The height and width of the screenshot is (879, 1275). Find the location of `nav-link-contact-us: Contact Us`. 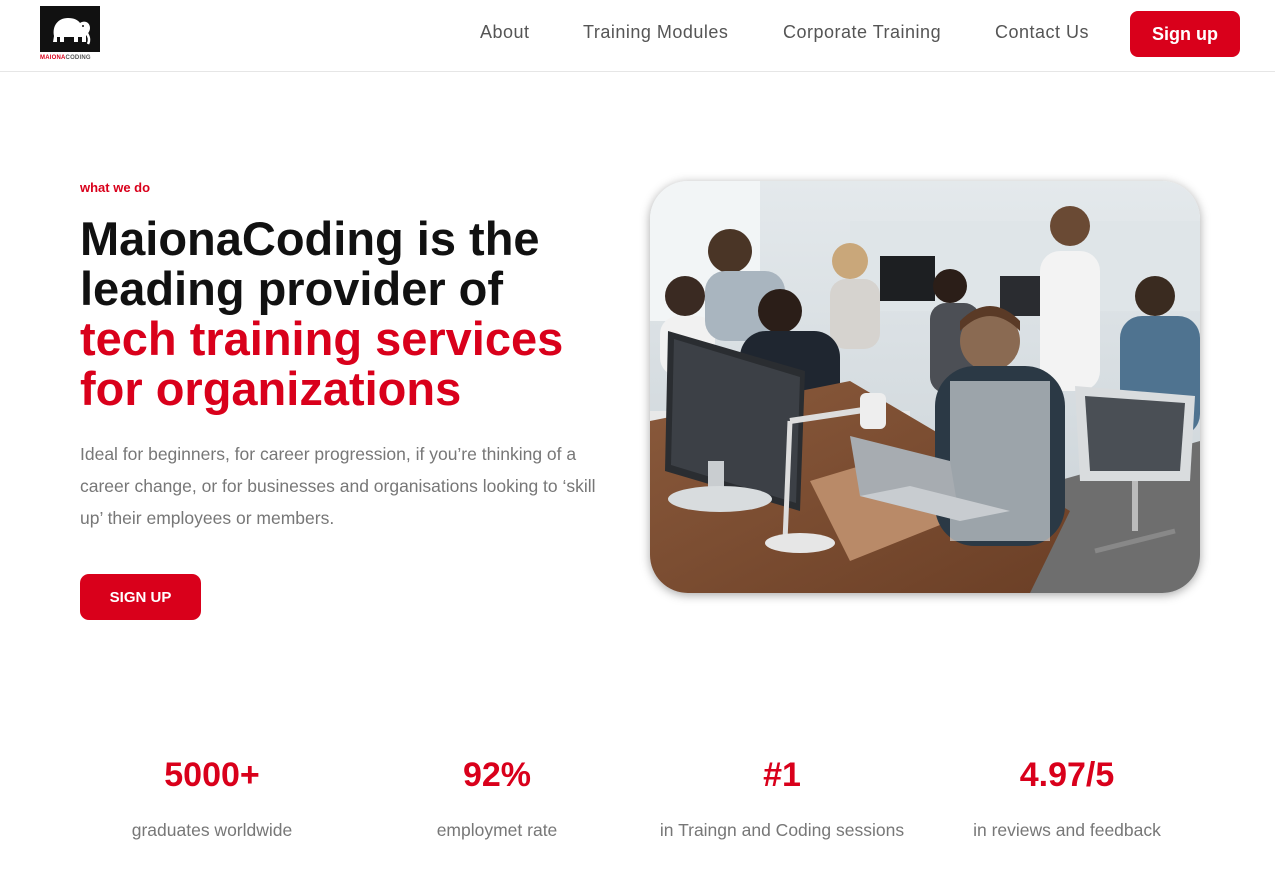

nav-link-contact-us: Contact Us is located at coordinates (1042, 32).